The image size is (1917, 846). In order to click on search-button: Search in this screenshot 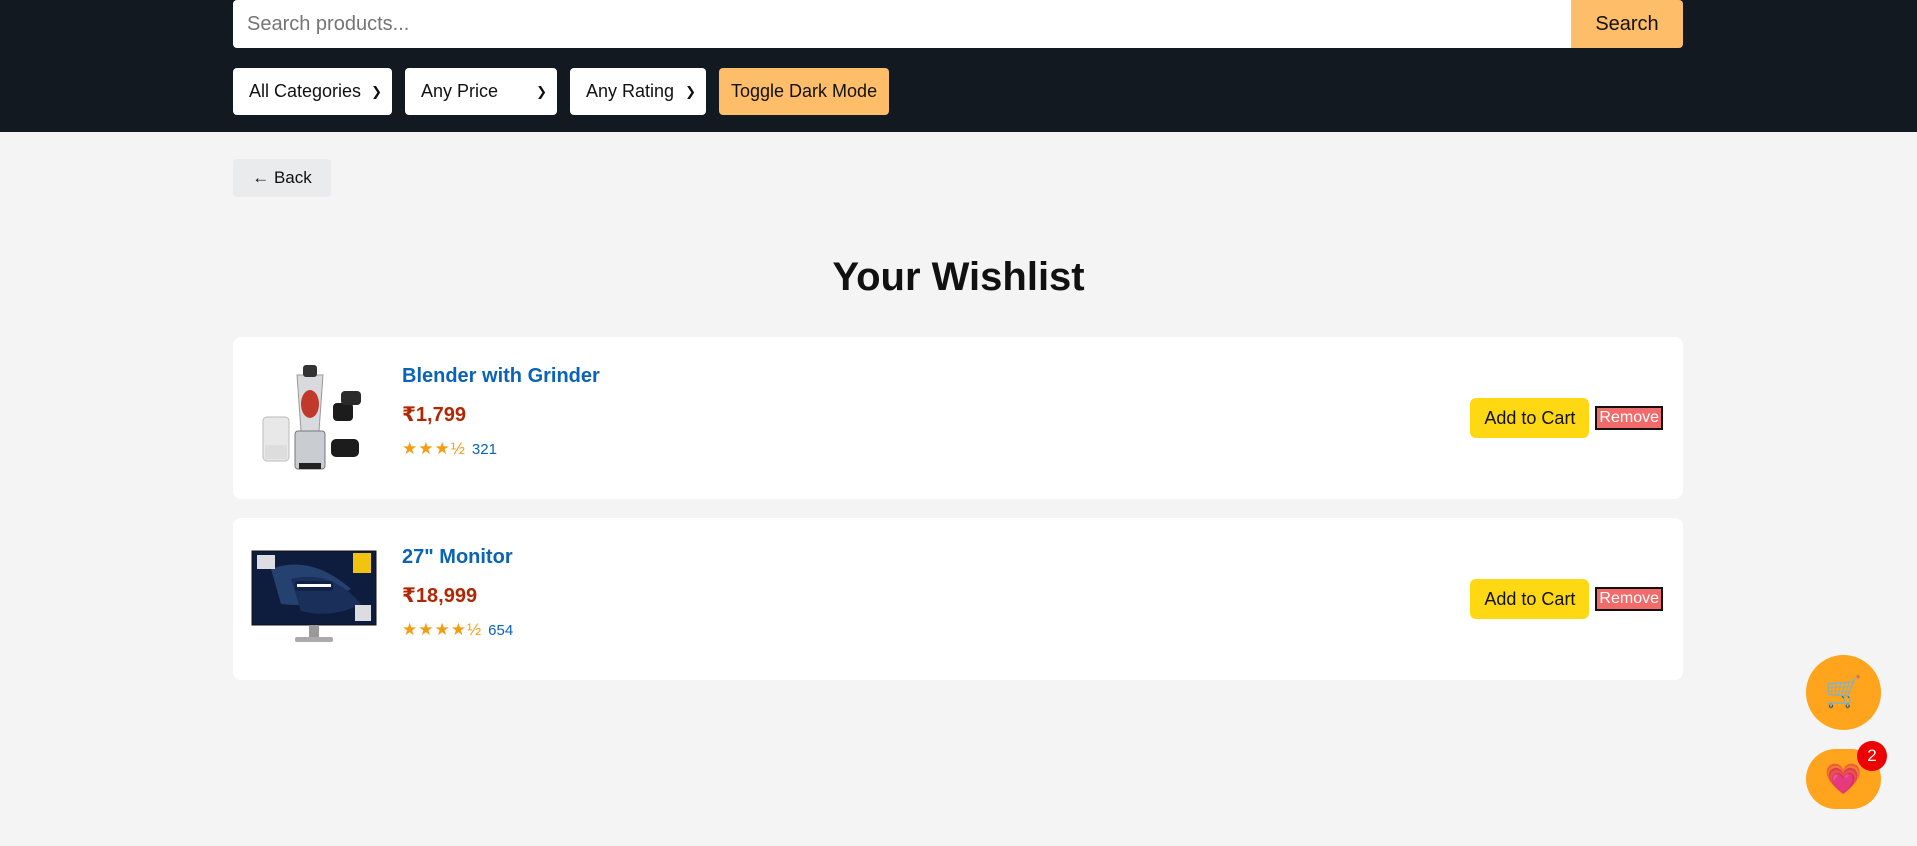, I will do `click(1627, 24)`.